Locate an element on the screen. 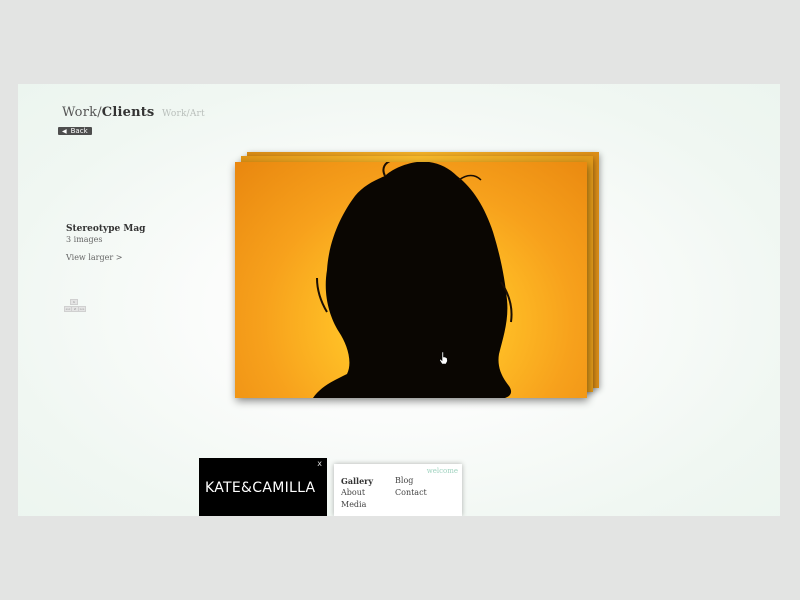 The width and height of the screenshot is (800, 600). brand-logo-panel: x KATE&CAMILLA is located at coordinates (263, 487).